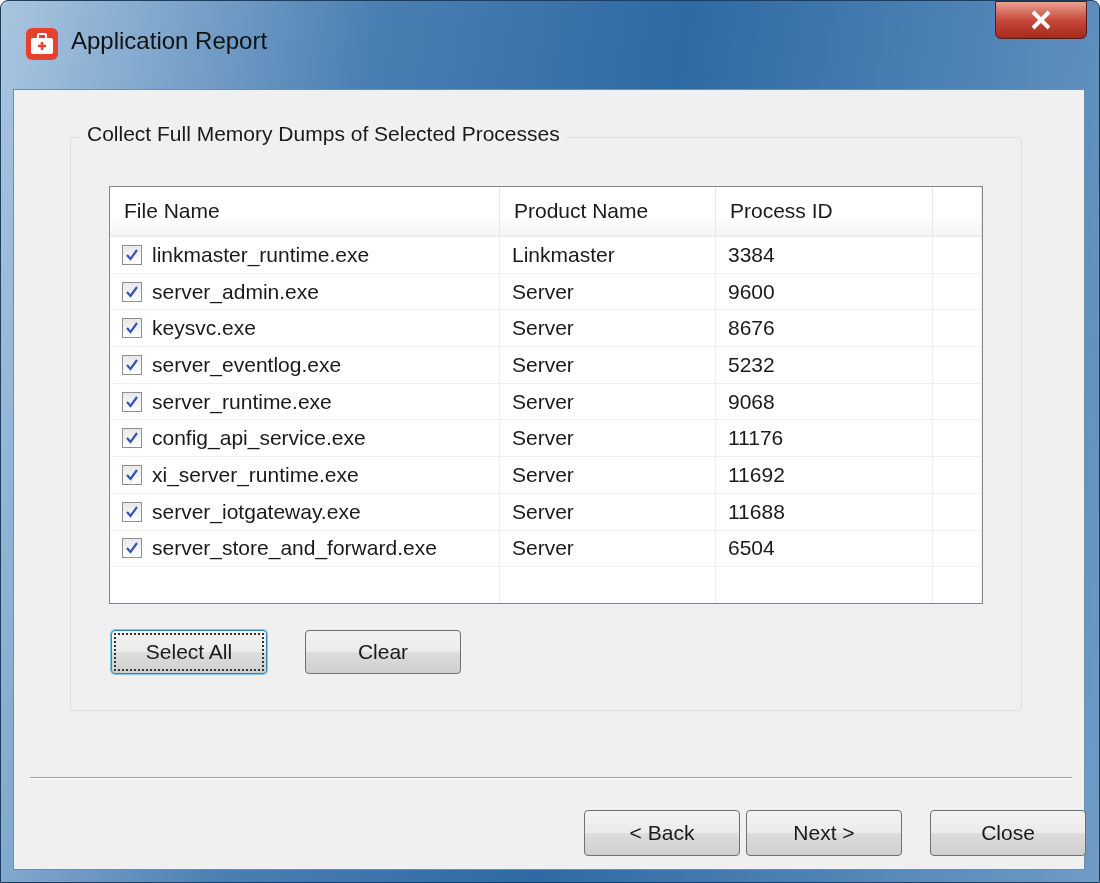 Image resolution: width=1100 pixels, height=883 pixels. What do you see at coordinates (259, 438) in the screenshot?
I see `file-name: config_api_service.exe` at bounding box center [259, 438].